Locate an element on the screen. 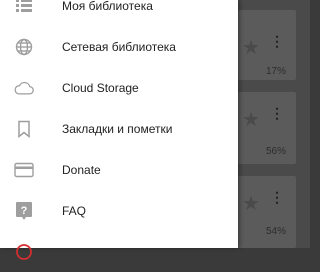 The height and width of the screenshot is (272, 320). drawer-item-label: FAQ is located at coordinates (74, 210).